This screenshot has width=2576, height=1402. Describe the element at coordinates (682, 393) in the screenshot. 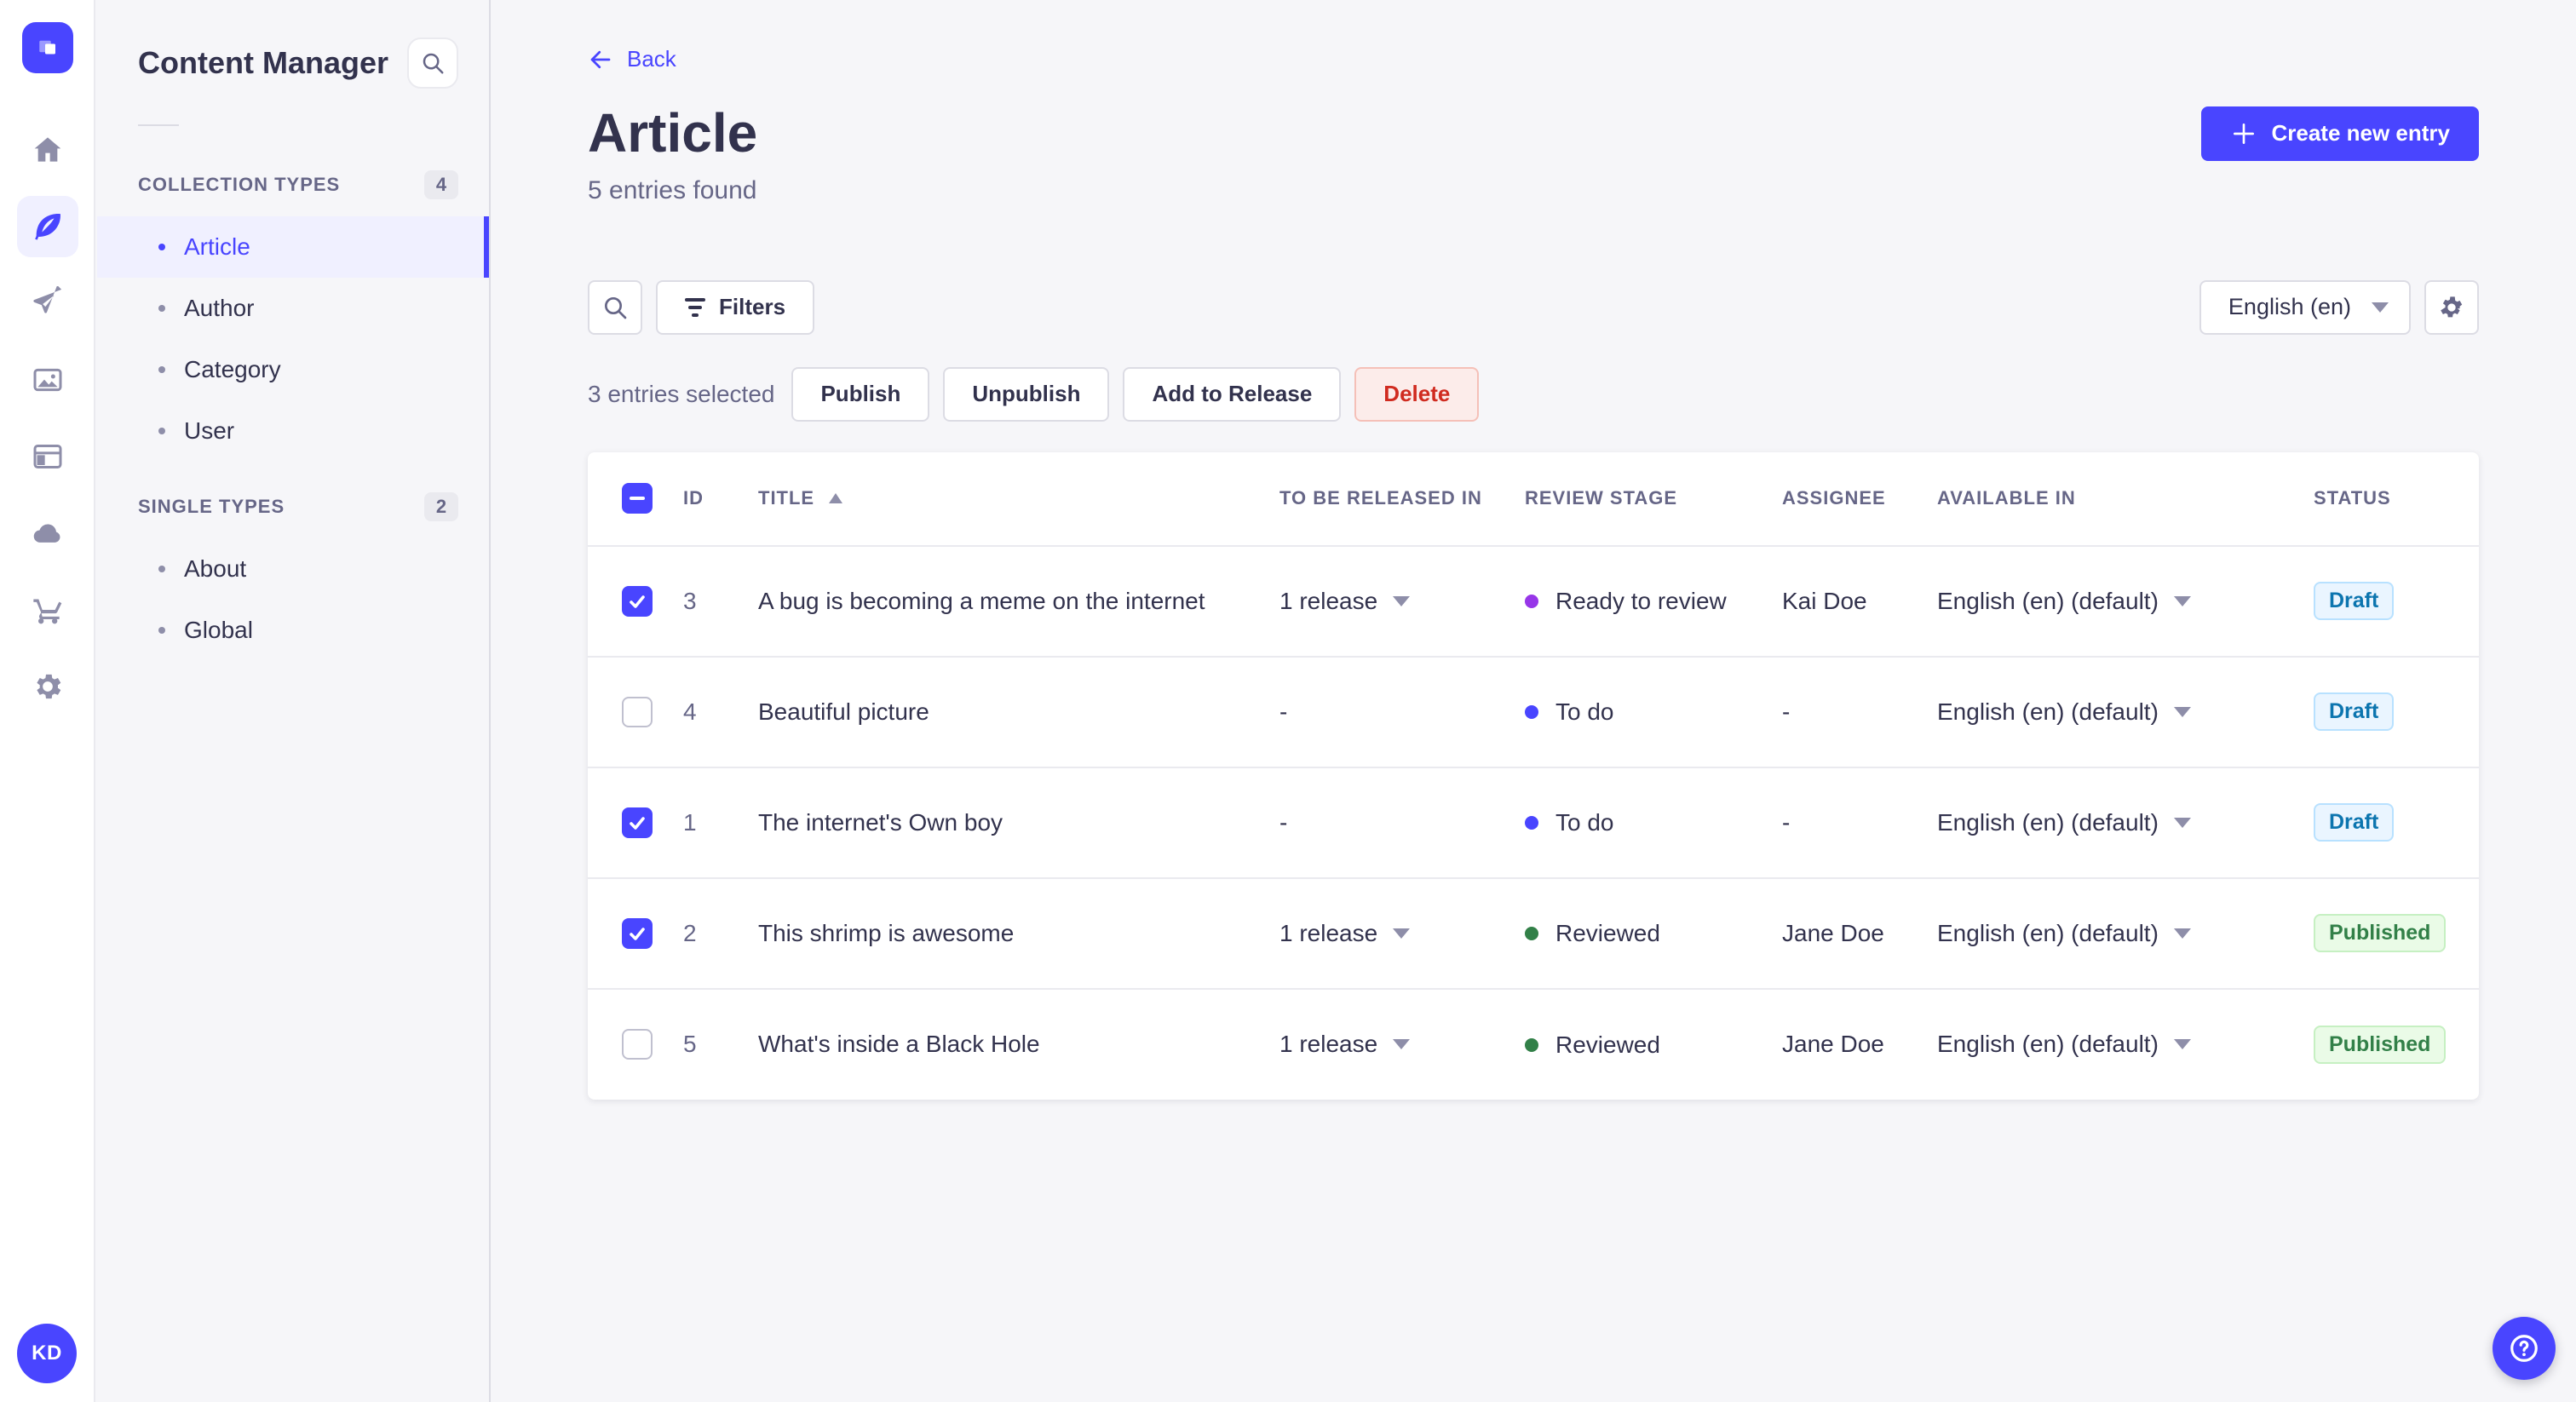

I see `selection-count: 3 entries selected` at that location.